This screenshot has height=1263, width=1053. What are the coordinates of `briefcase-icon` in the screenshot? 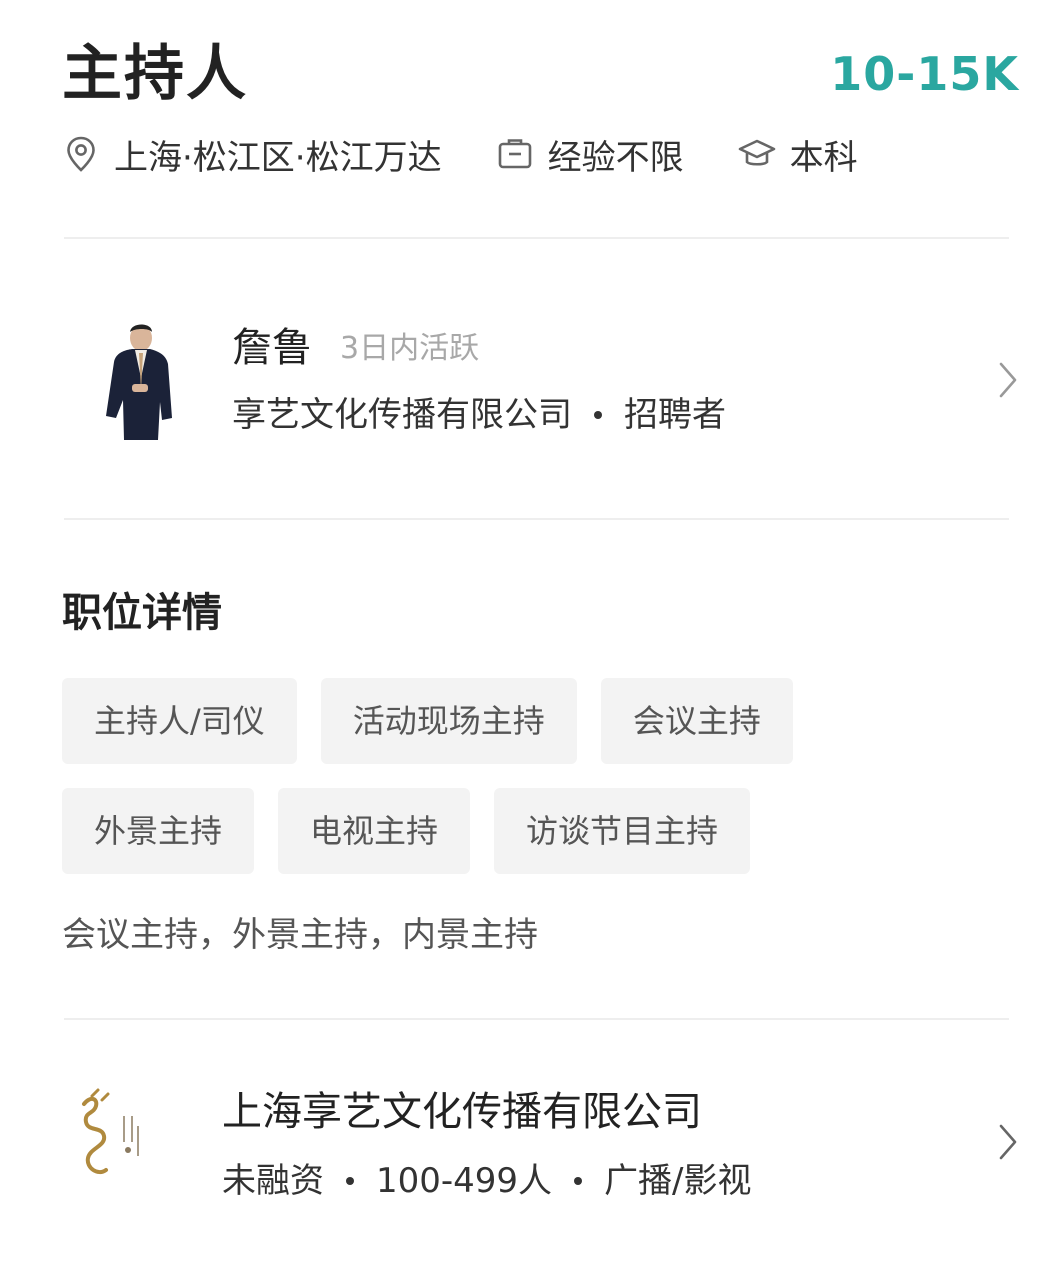 It's located at (514, 154).